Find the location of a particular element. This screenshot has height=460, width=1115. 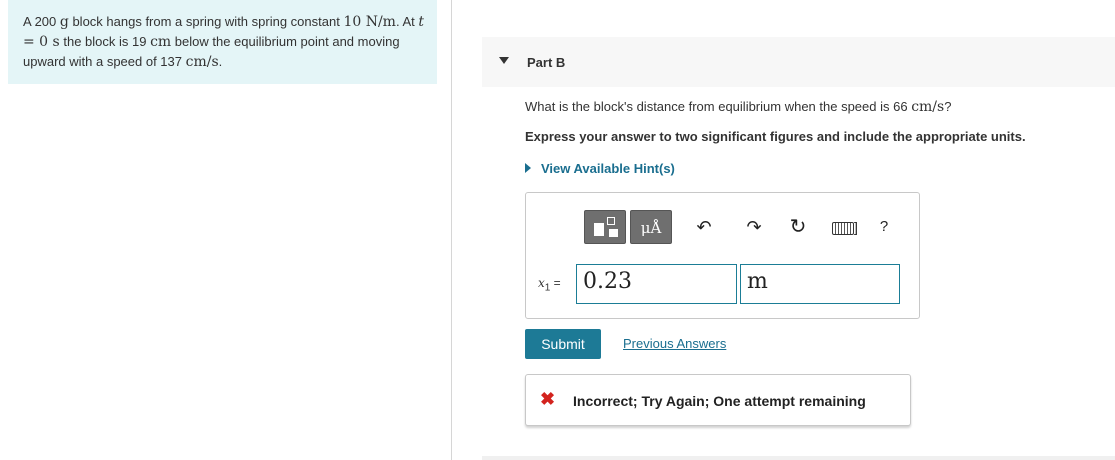

keyboard-shortcuts-button: ] is located at coordinates (845, 227).